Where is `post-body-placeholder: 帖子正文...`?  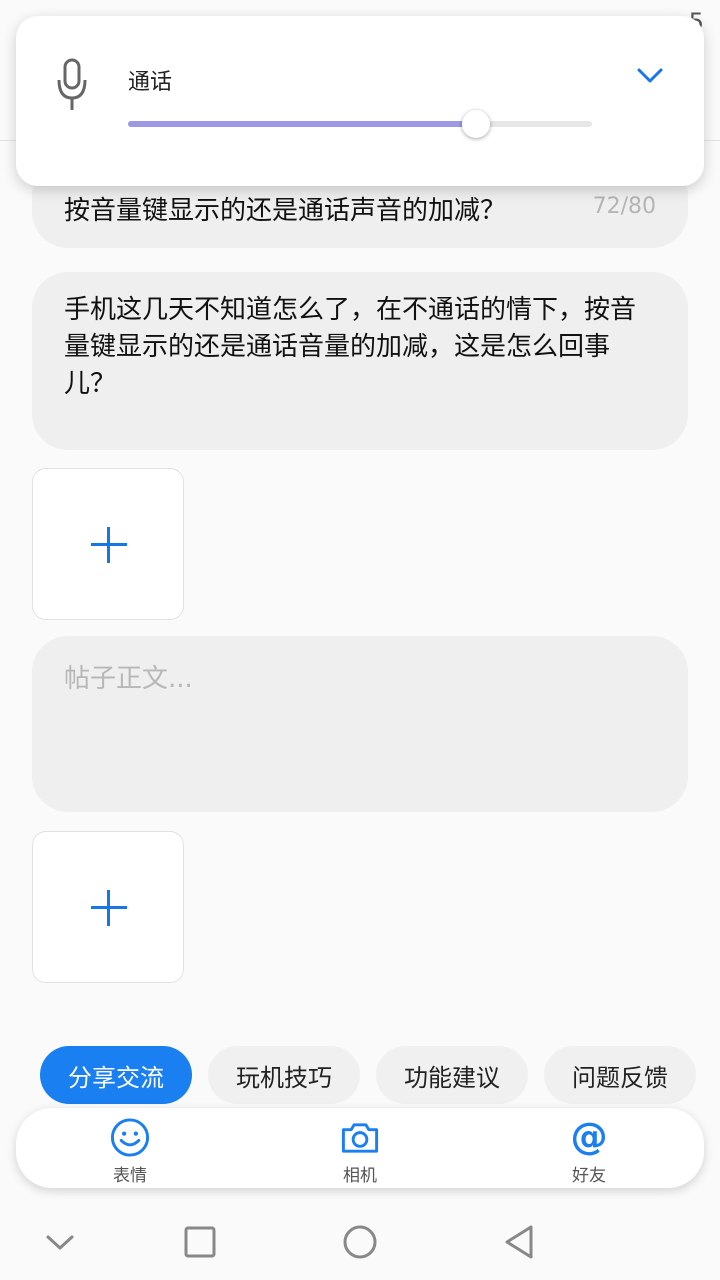 post-body-placeholder: 帖子正文... is located at coordinates (128, 679).